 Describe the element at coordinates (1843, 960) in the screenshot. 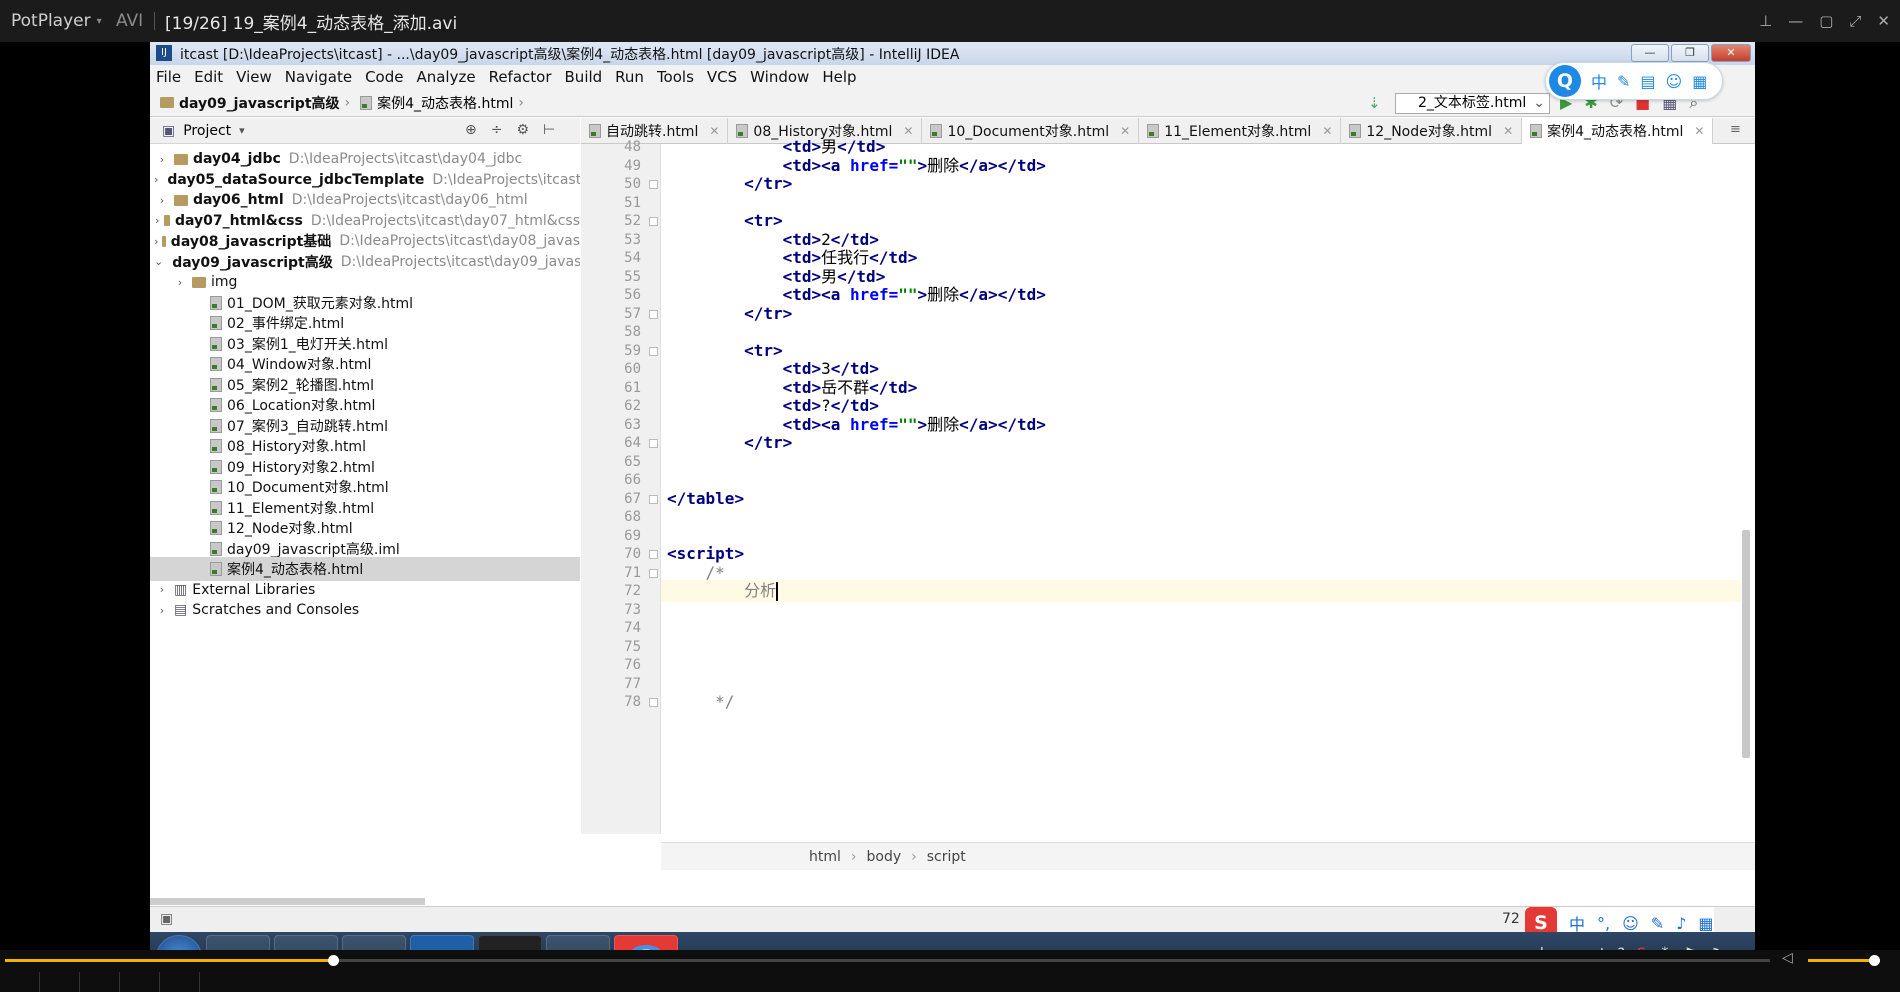

I see `volume-slider` at that location.